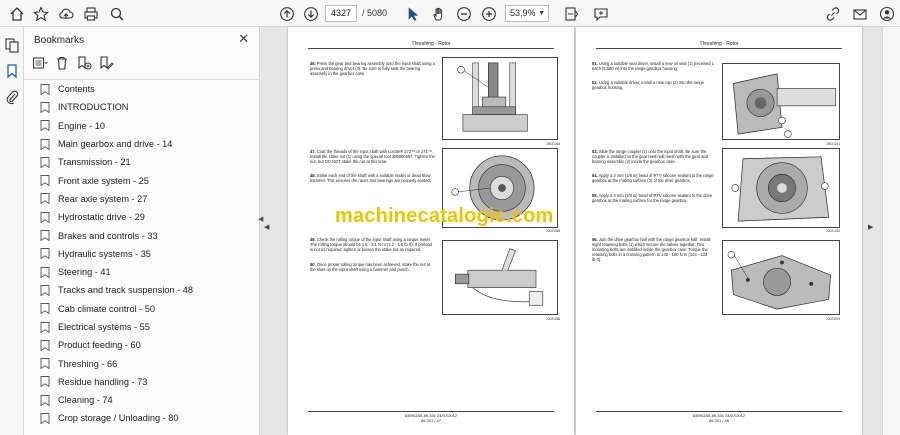  Describe the element at coordinates (104, 253) in the screenshot. I see `bookmark-label: Hydraulic systems - 35` at that location.